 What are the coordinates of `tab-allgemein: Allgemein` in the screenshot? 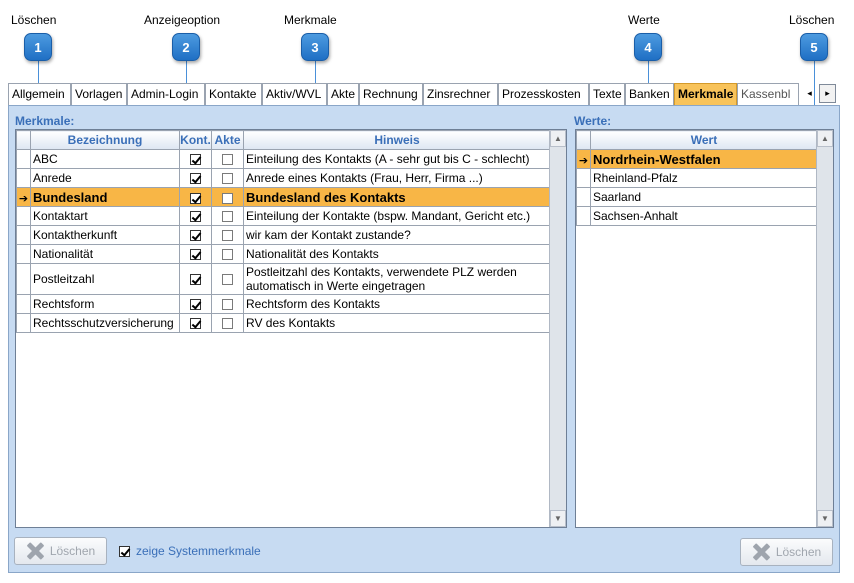 It's located at (39, 94).